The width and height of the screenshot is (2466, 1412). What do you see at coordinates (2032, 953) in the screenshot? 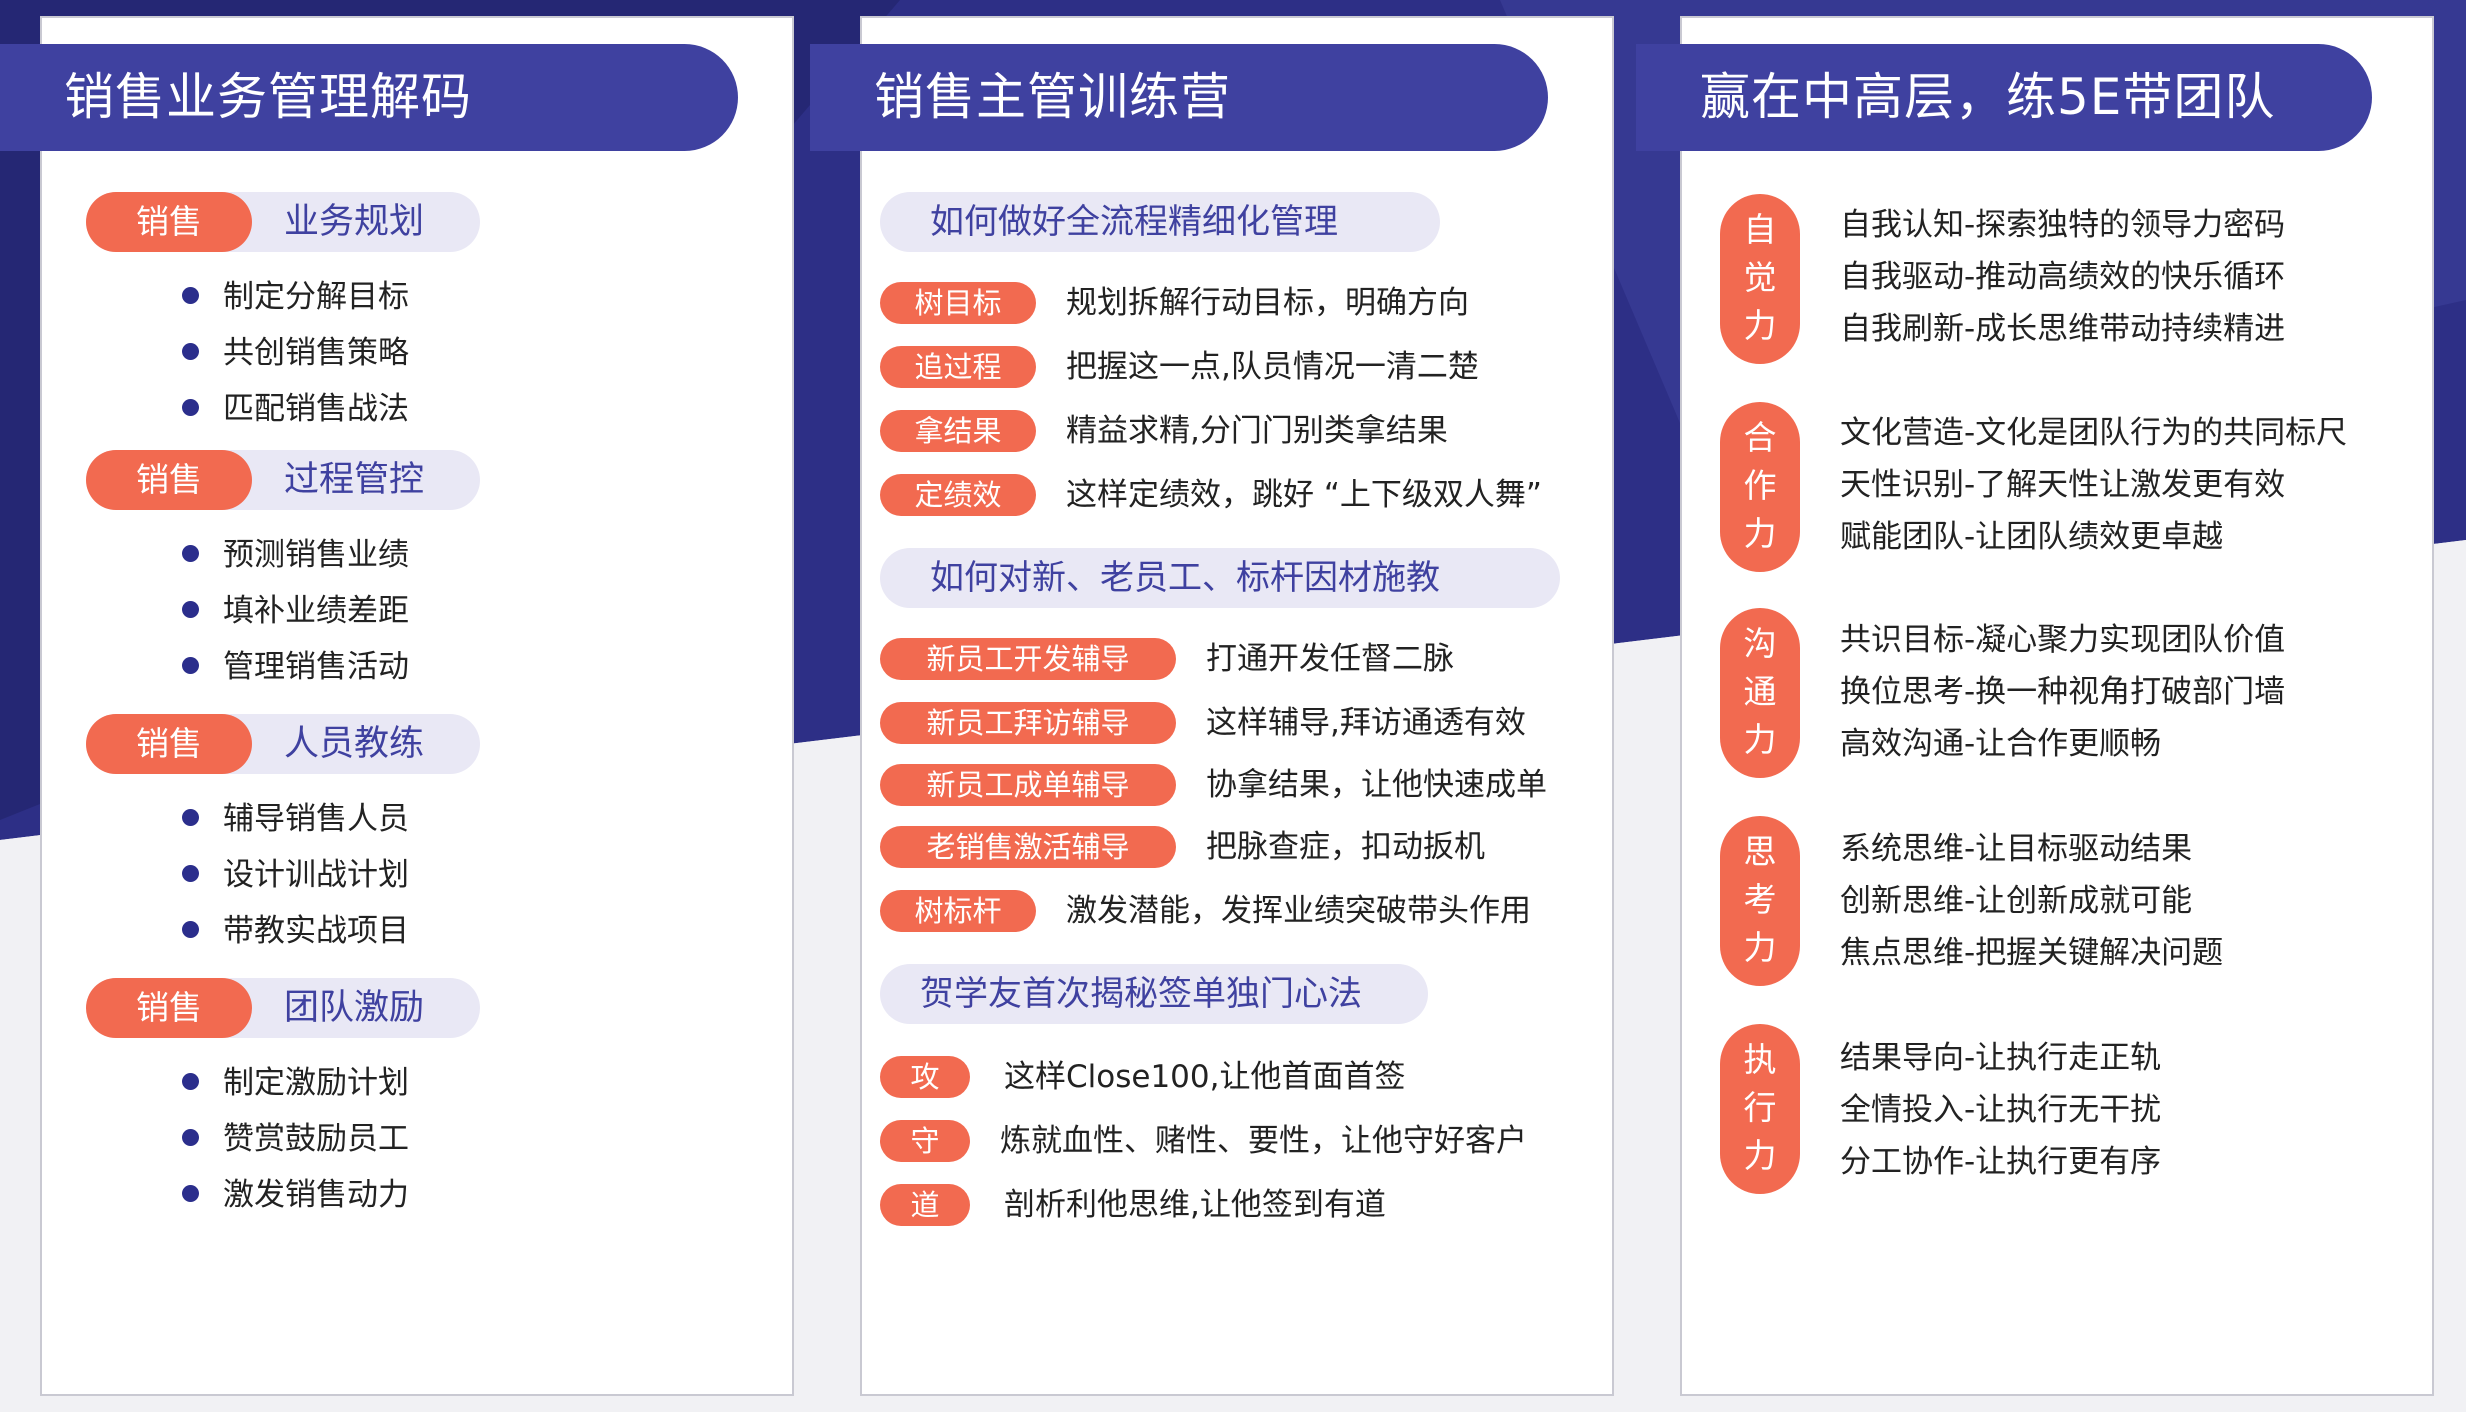
I see `ability-line: 焦点思维-把握关键解决问题` at bounding box center [2032, 953].